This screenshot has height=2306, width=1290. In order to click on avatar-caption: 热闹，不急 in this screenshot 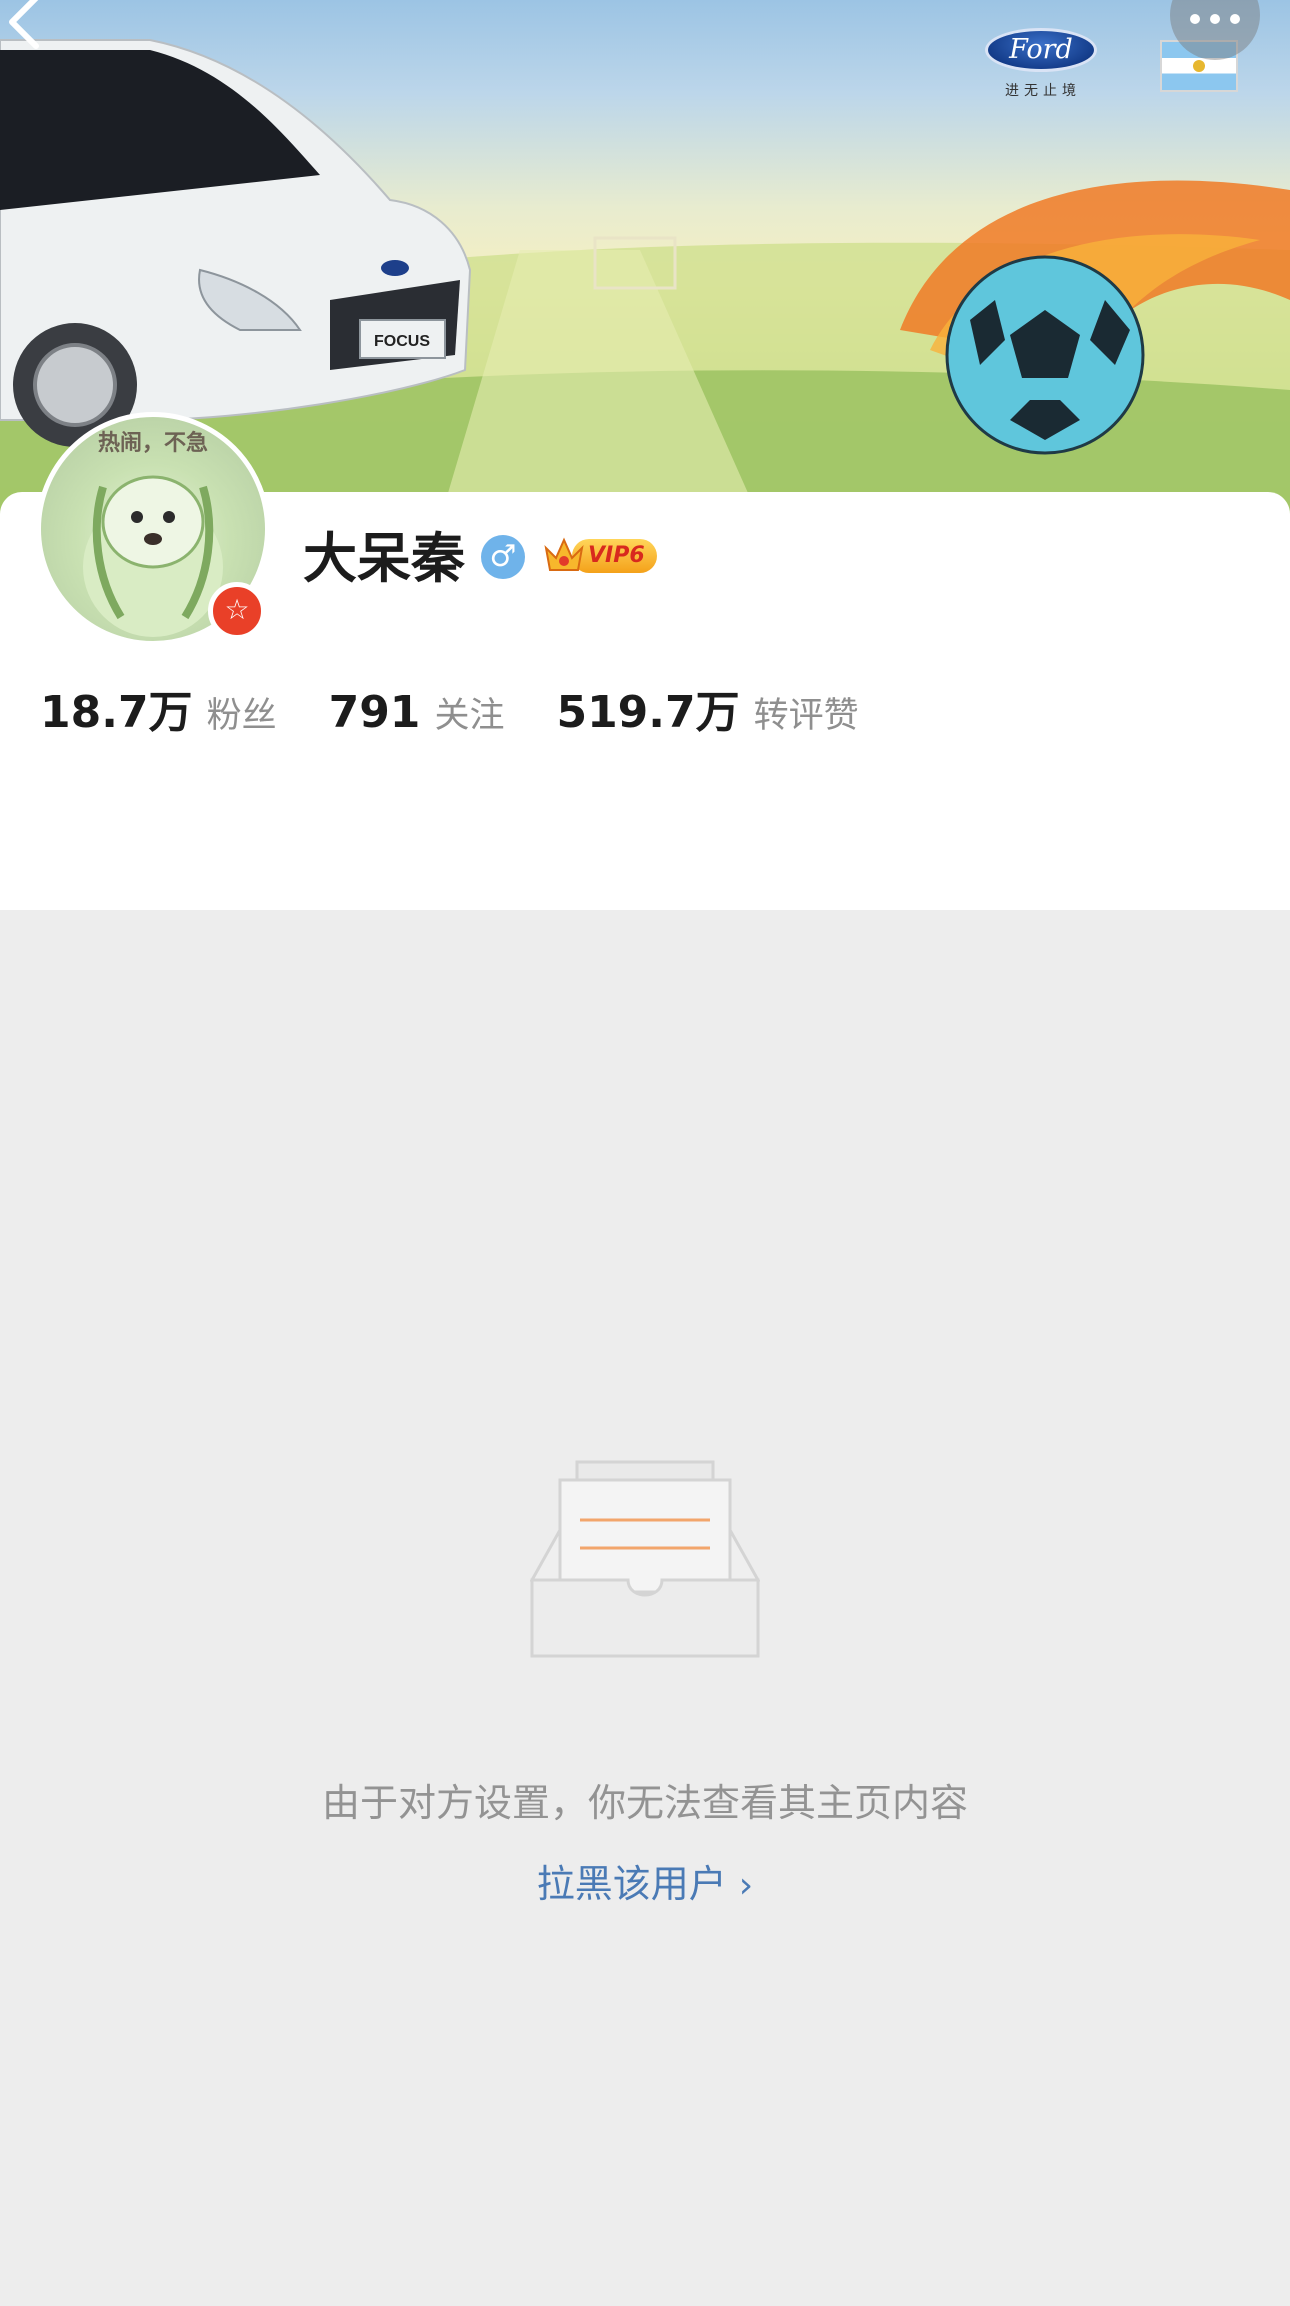, I will do `click(152, 443)`.